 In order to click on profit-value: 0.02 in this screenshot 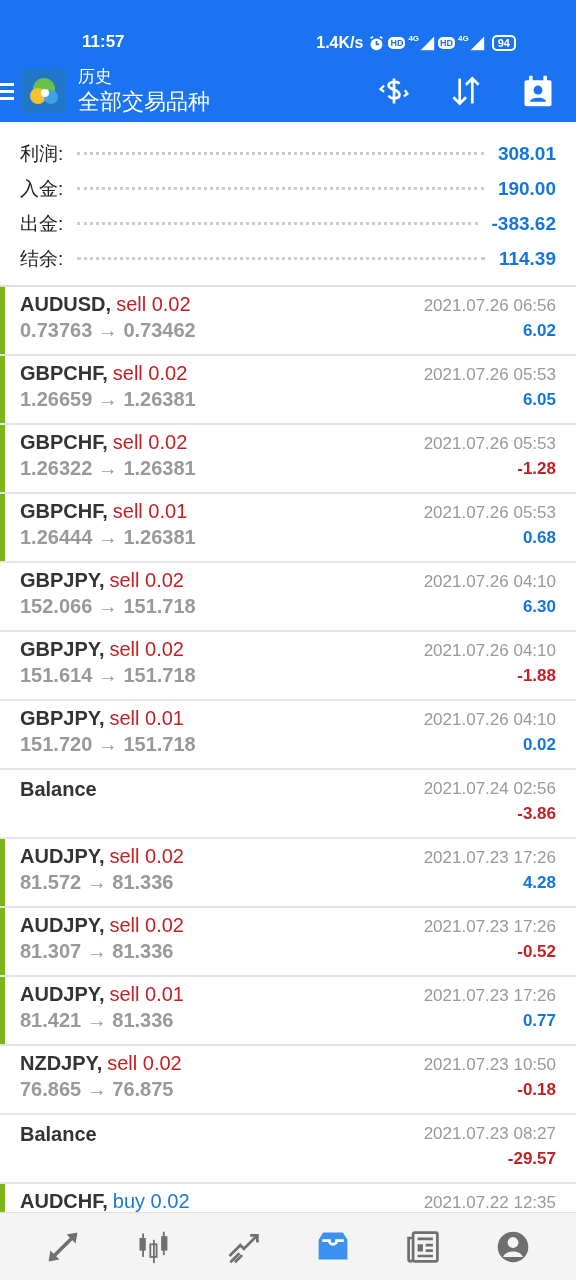, I will do `click(538, 745)`.